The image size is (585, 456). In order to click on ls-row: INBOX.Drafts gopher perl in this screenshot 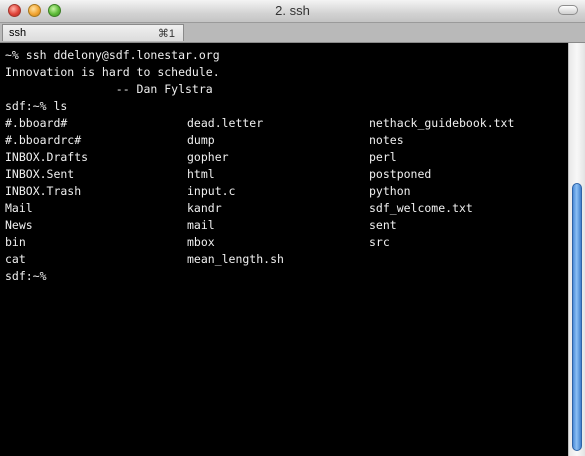, I will do `click(278, 157)`.